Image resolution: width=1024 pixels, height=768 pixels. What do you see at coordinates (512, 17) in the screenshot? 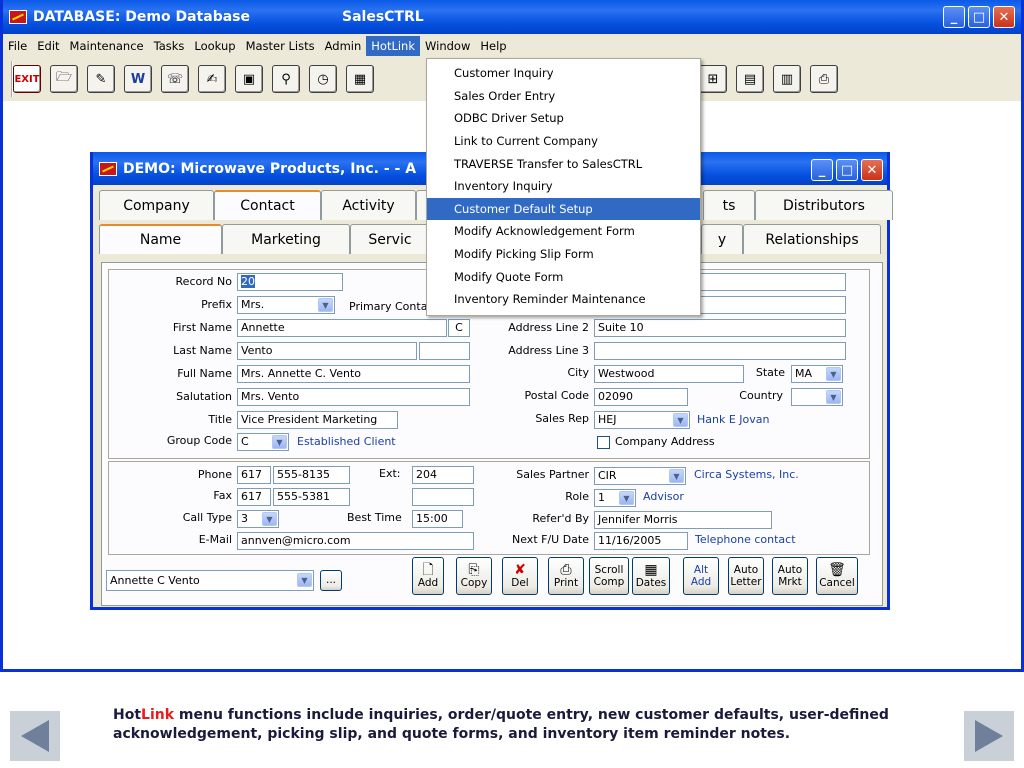
I see `title-bar: DATABASE: Demo Database SalesCTRL _ □ ✕` at bounding box center [512, 17].